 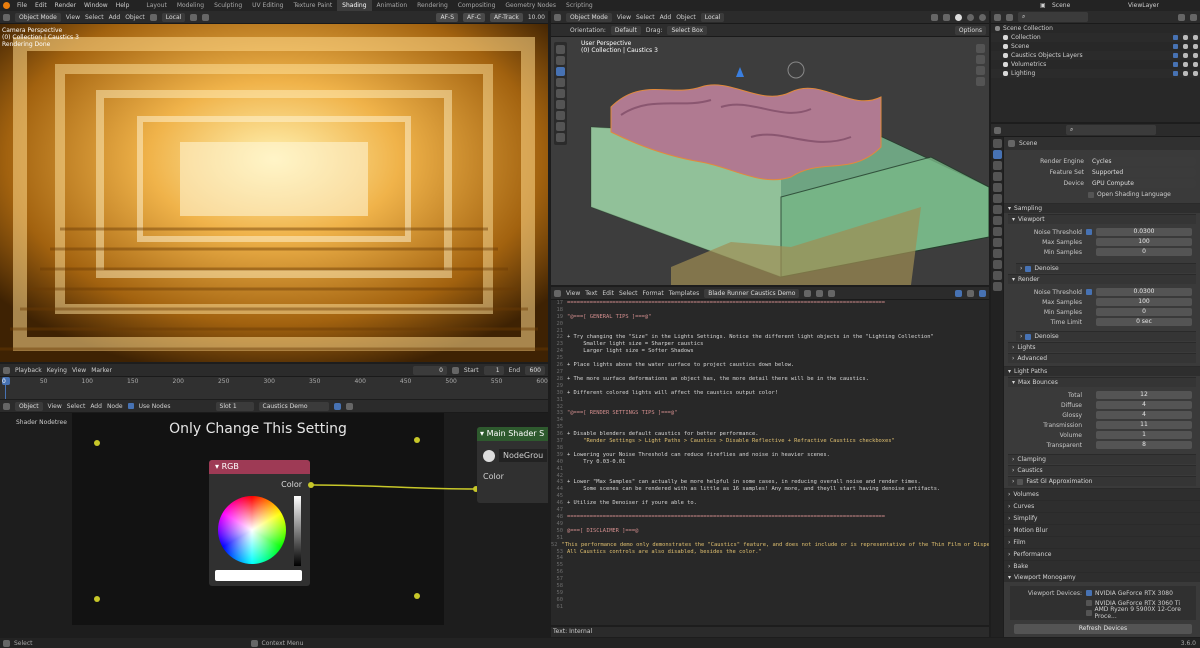 What do you see at coordinates (628, 293) in the screenshot?
I see `menu-select-text: Select` at bounding box center [628, 293].